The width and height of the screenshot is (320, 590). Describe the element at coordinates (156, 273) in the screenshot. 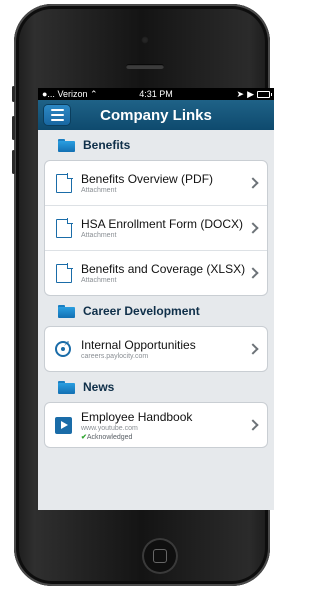

I see `list-item-benefits-coverage: Benefits and Coverage (XLSX) Attachment` at that location.